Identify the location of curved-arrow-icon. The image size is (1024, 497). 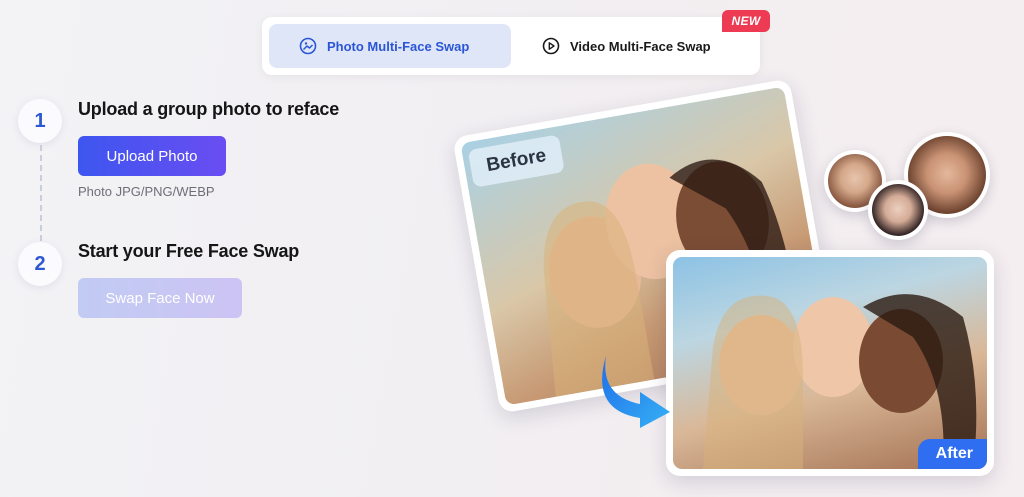
(636, 392).